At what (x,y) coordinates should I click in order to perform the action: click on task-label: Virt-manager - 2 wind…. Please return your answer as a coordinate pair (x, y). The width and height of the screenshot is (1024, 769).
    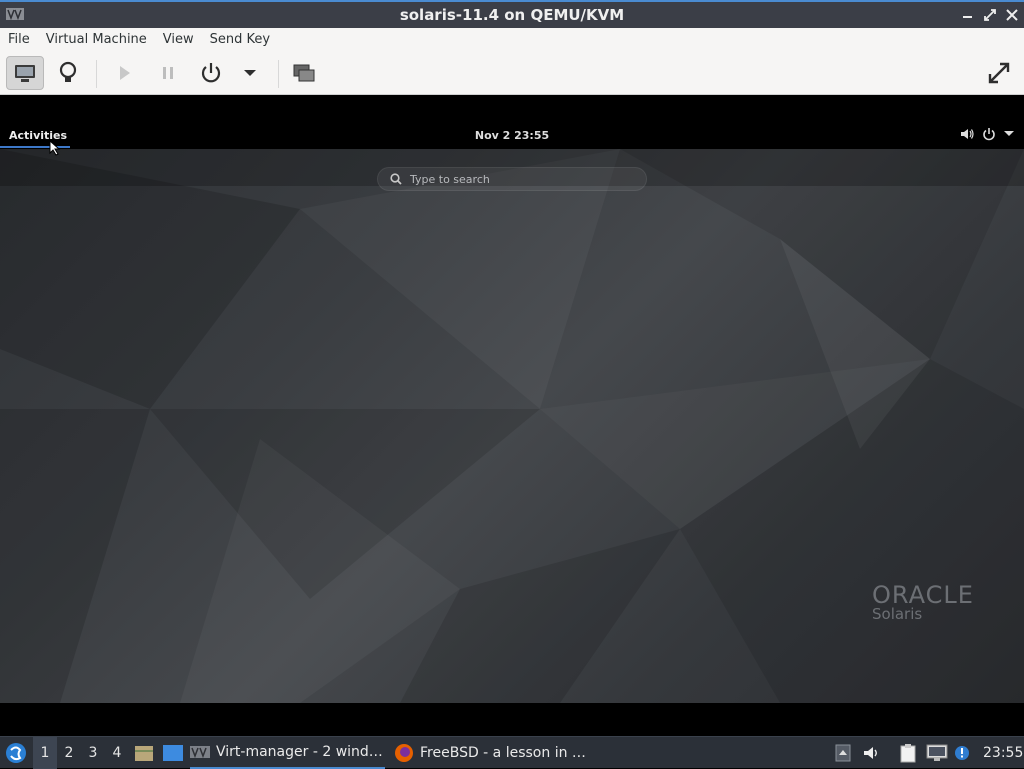
    Looking at the image, I should click on (299, 752).